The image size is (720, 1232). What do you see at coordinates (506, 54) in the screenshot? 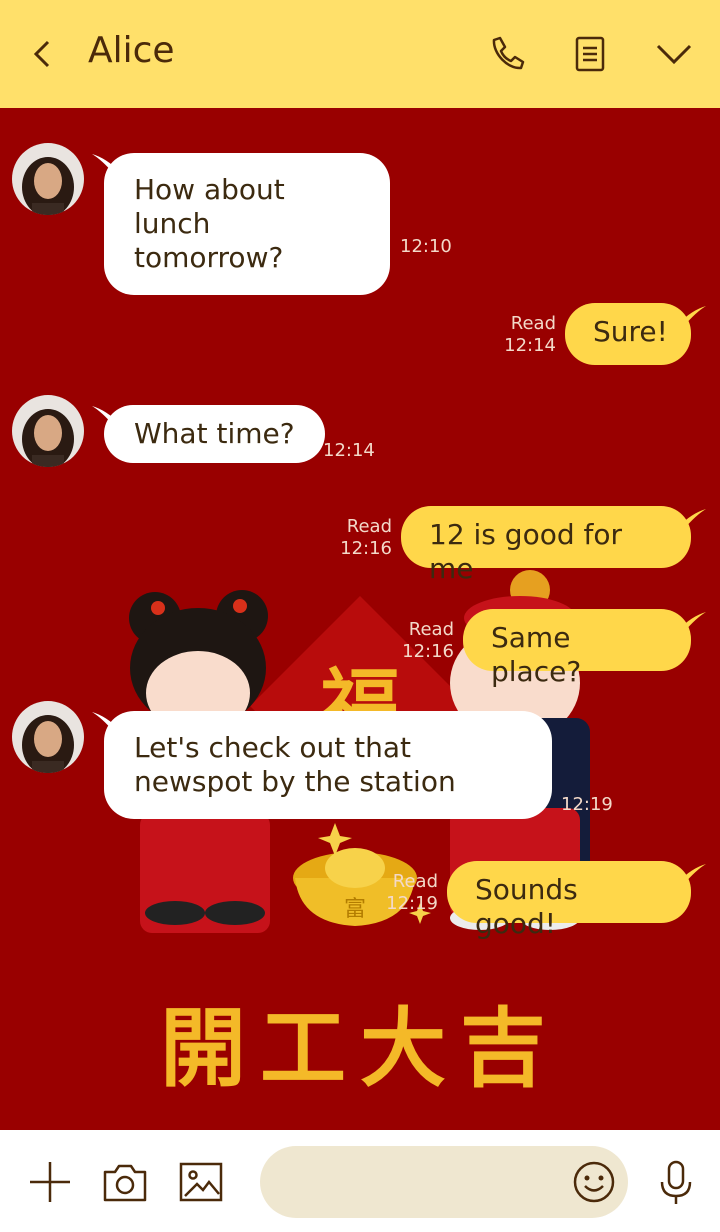
I see `phone-icon` at bounding box center [506, 54].